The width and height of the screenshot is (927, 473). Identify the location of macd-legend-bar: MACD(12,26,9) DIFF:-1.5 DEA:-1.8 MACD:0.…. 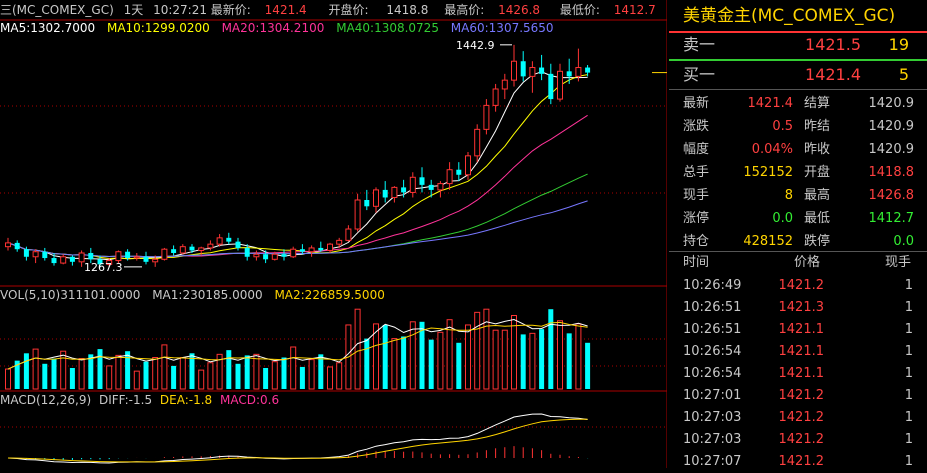
(333, 400).